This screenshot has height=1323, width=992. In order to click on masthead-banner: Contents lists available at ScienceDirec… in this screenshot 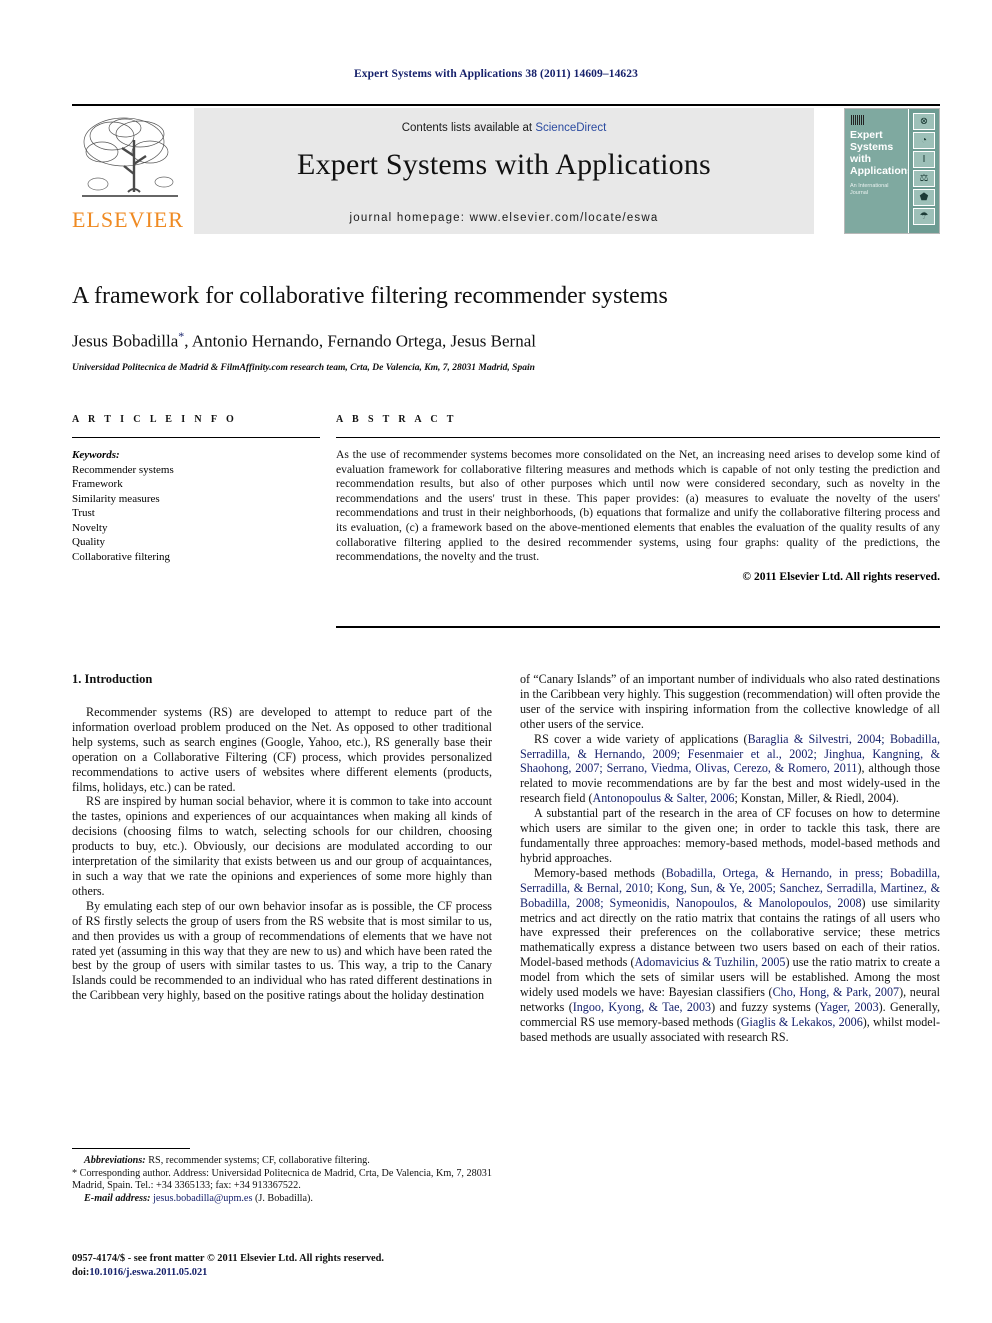, I will do `click(504, 171)`.